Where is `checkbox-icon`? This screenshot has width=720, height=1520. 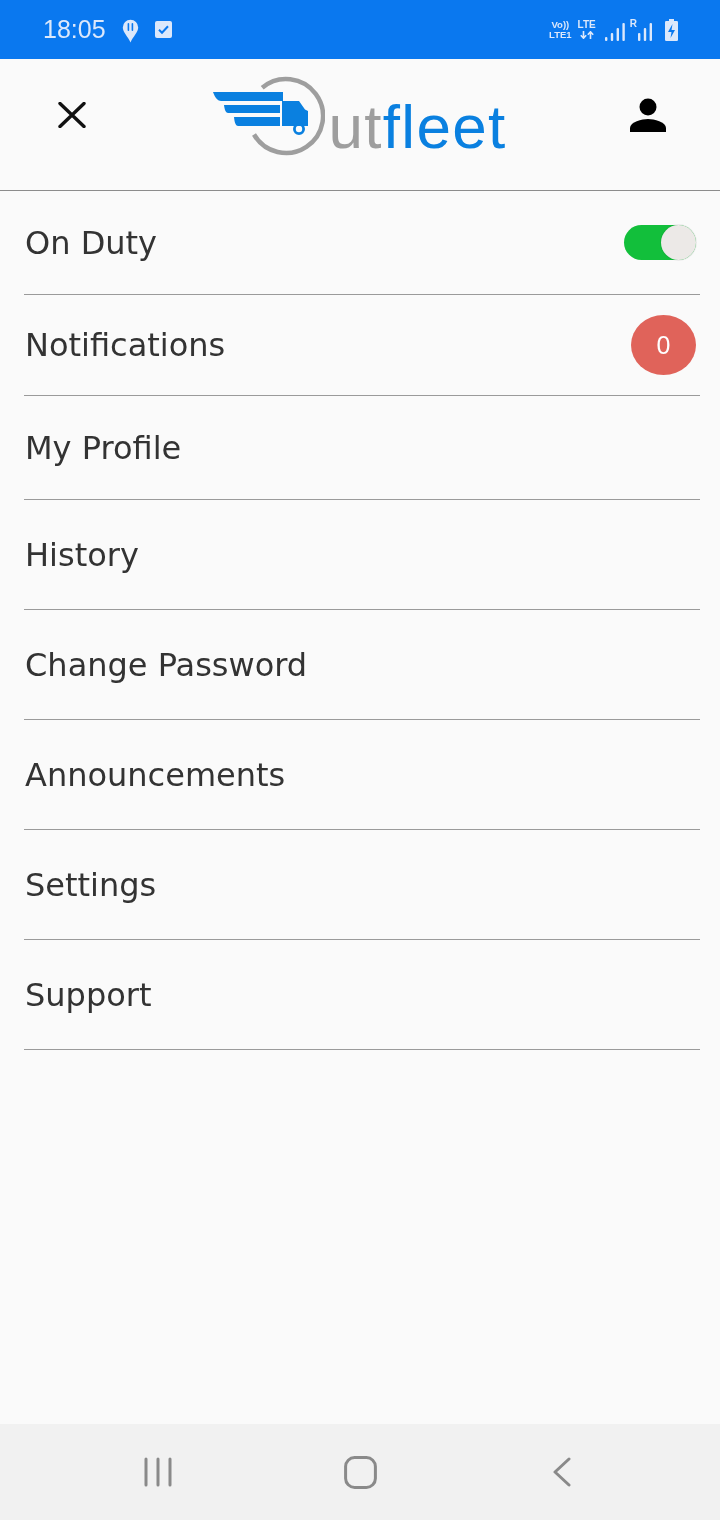 checkbox-icon is located at coordinates (163, 29).